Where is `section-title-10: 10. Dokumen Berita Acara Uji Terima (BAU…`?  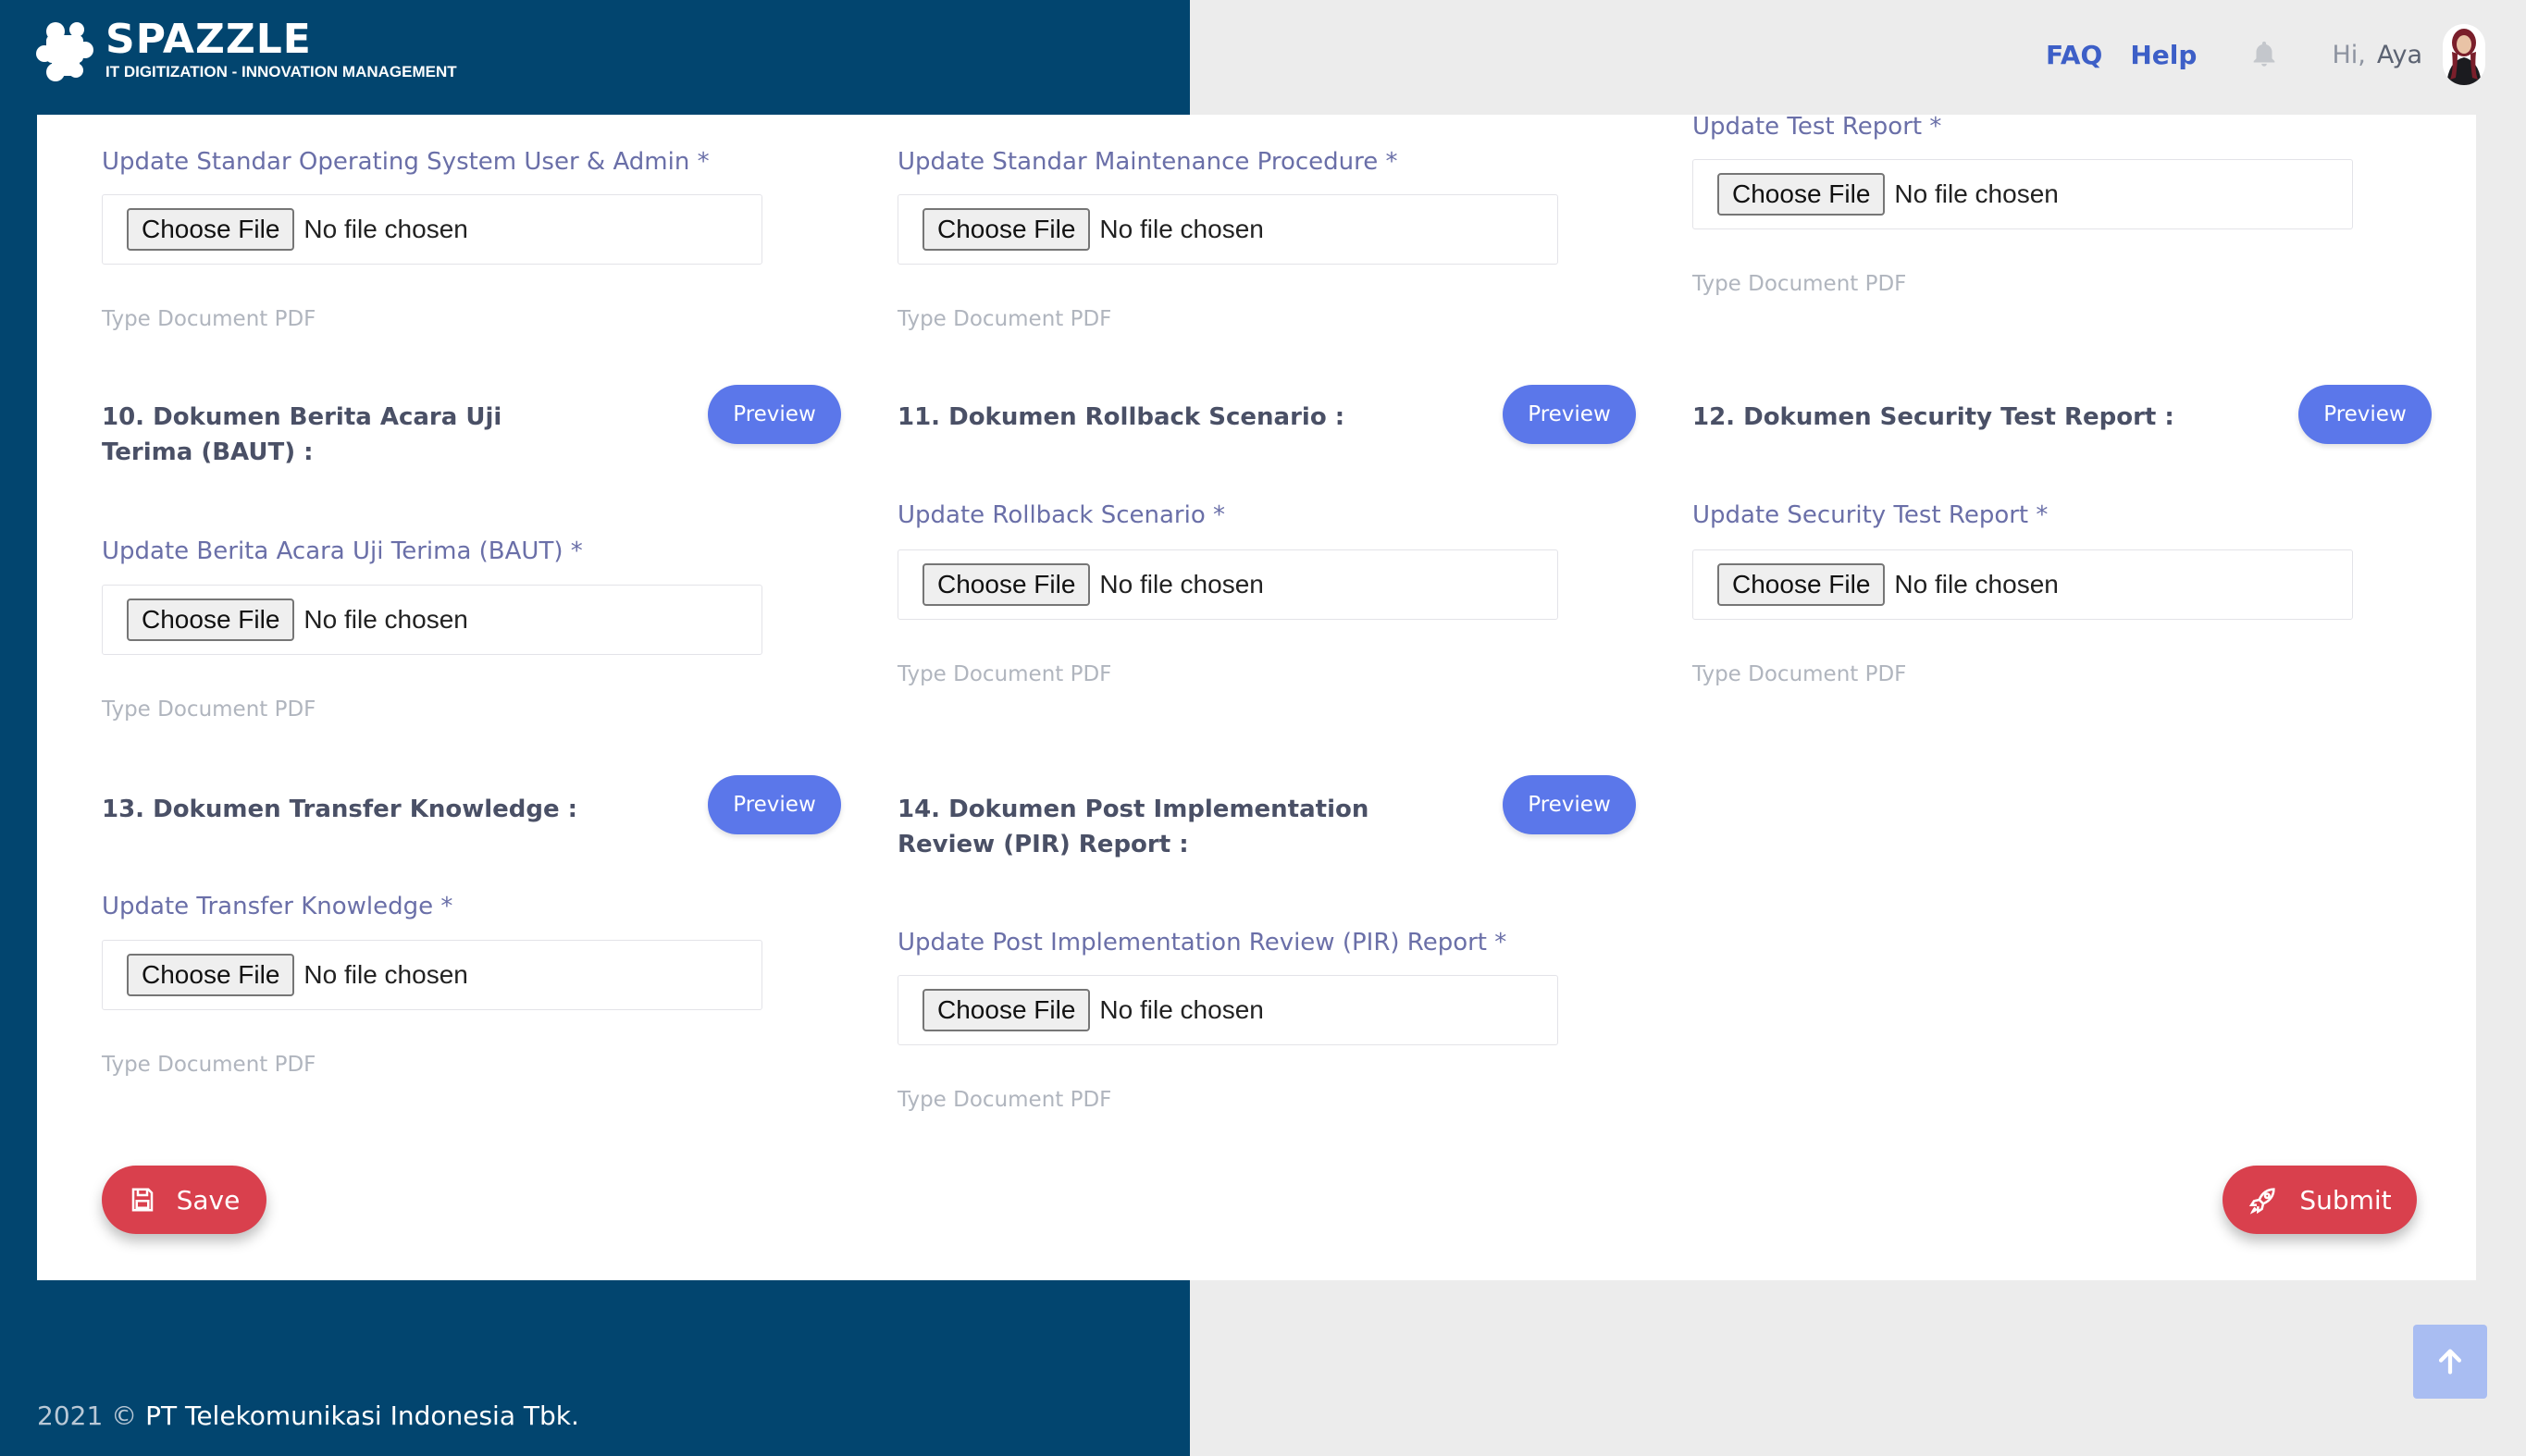 section-title-10: 10. Dokumen Berita Acara Uji Terima (BAU… is located at coordinates (302, 434).